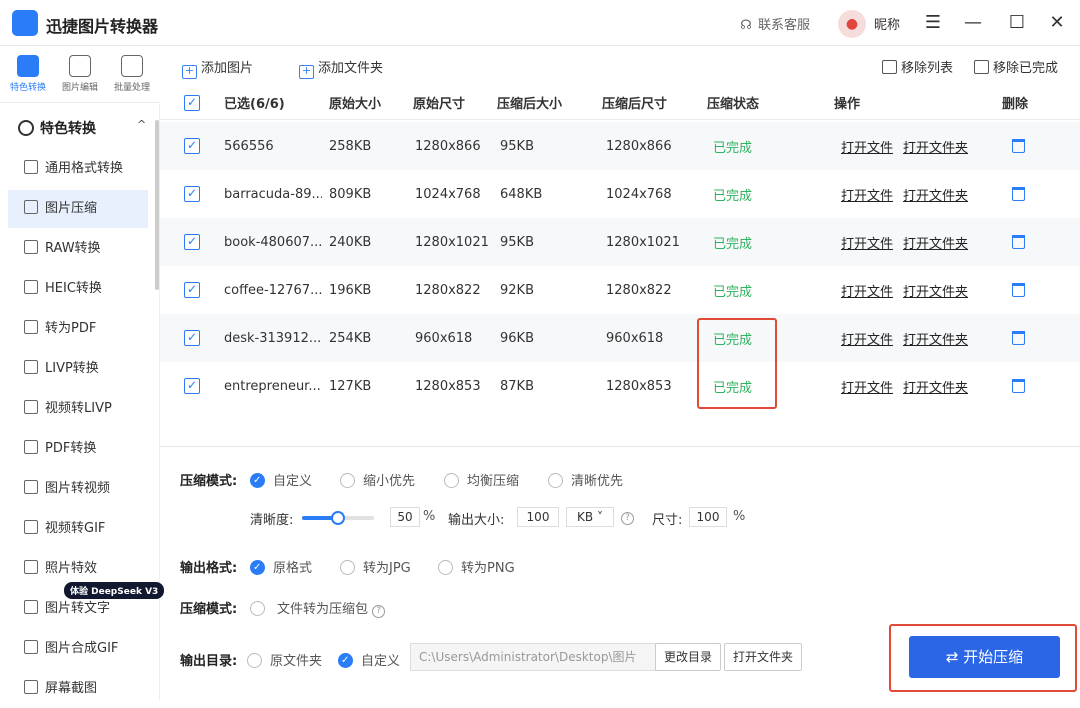 The image size is (1080, 708). I want to click on tab-label: 图片编辑, so click(79, 88).